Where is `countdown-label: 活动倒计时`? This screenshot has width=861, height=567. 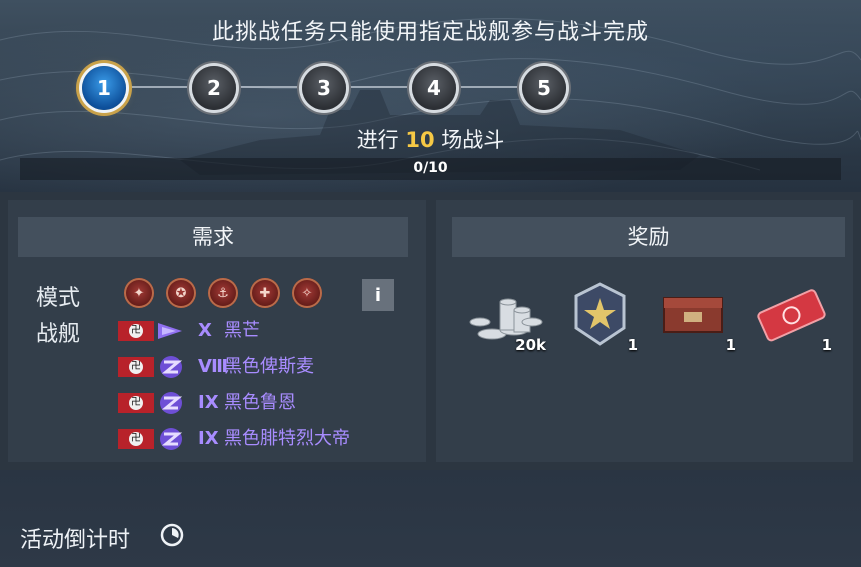
countdown-label: 活动倒计时 is located at coordinates (75, 540).